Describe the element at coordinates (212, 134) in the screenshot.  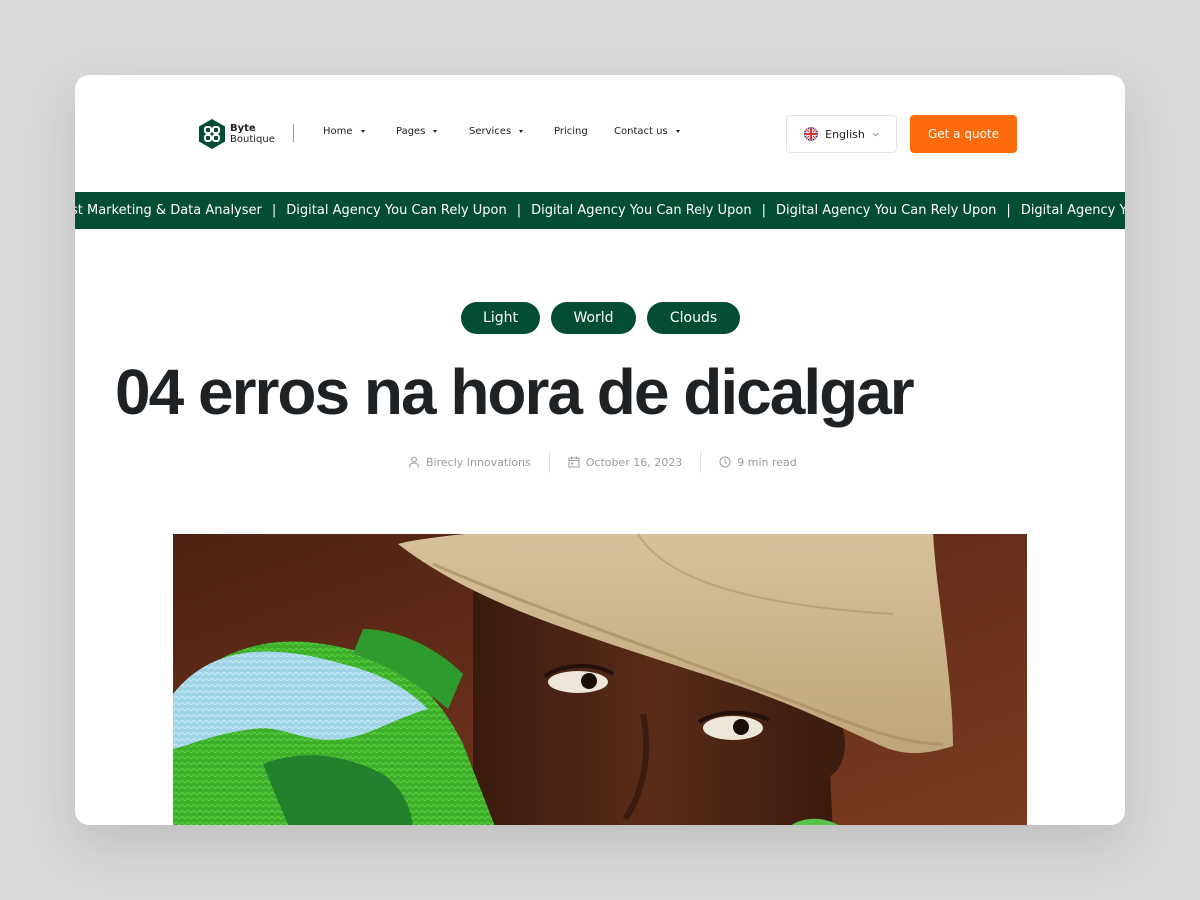
I see `hexagon-logo-icon` at that location.